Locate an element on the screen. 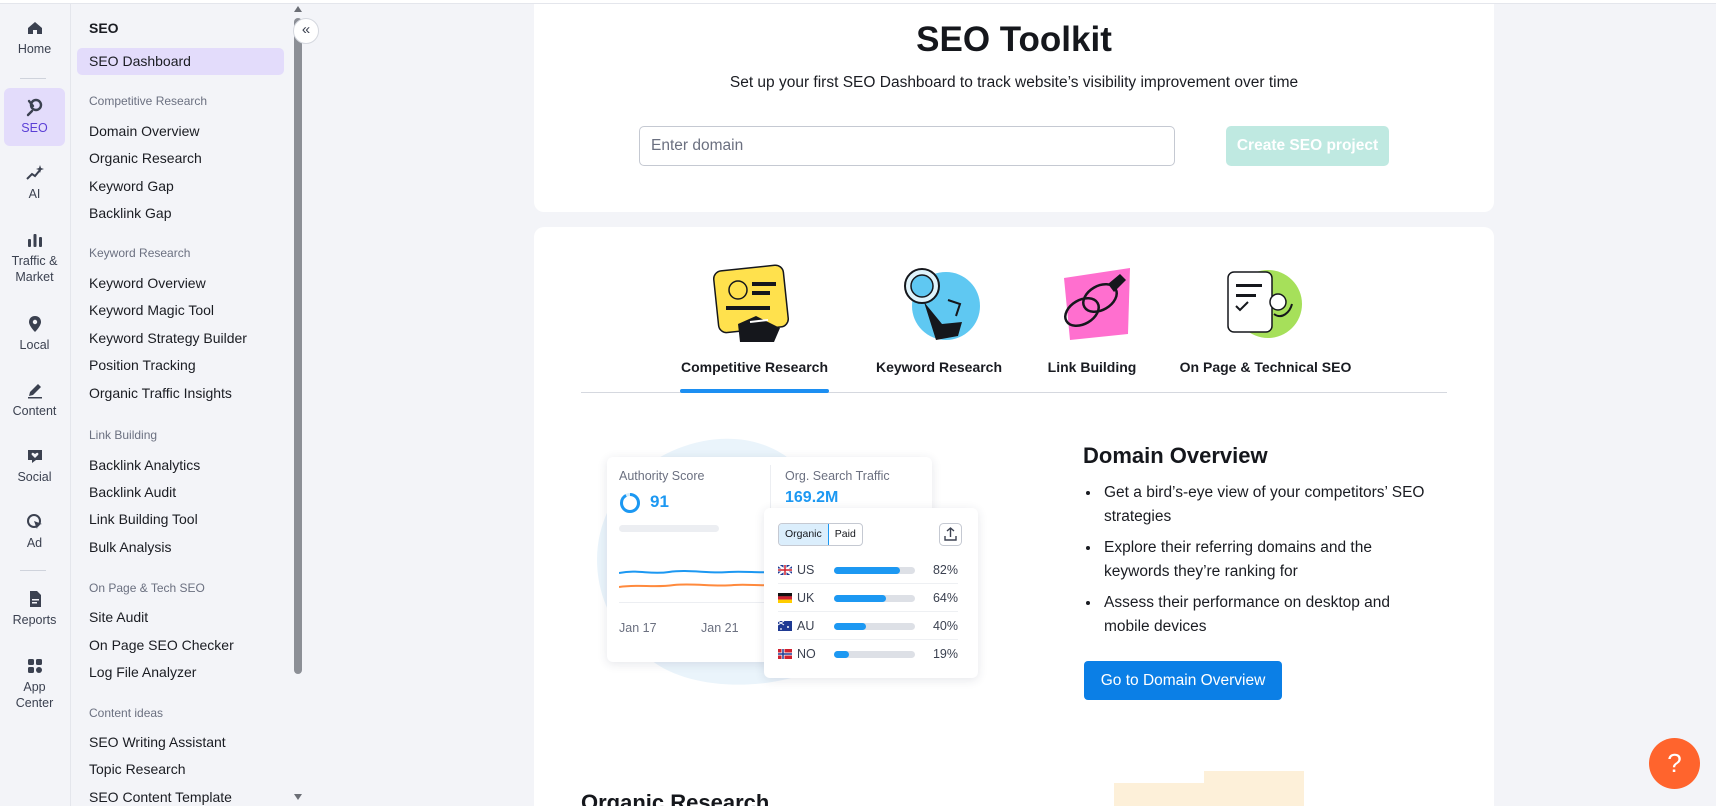 The width and height of the screenshot is (1716, 806). rail-item-social: Social is located at coordinates (34, 465).